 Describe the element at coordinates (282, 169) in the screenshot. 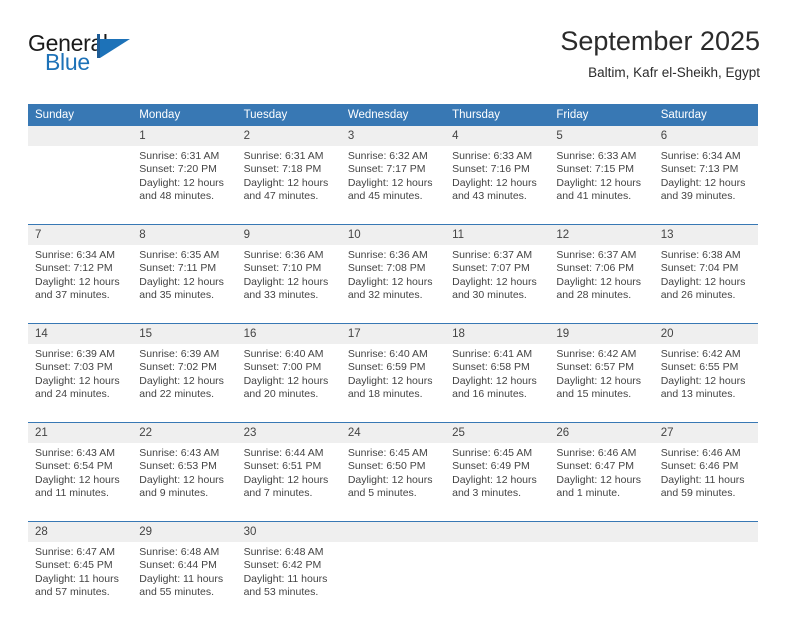

I see `day-sunset-text: Sunset: 7:18 PM` at that location.